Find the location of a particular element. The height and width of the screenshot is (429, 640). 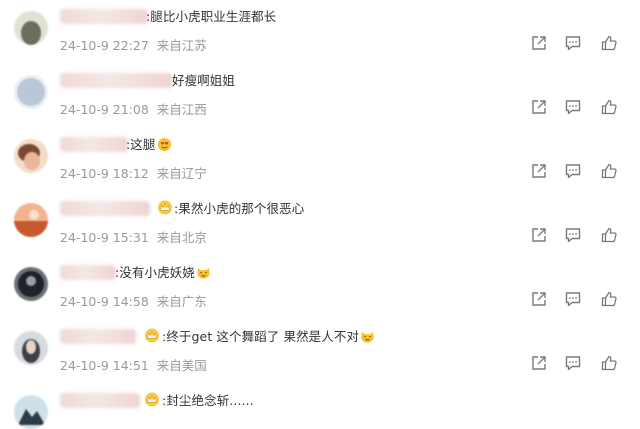

comment-meta: 24-10-9 14:51 来自美国 is located at coordinates (133, 364).